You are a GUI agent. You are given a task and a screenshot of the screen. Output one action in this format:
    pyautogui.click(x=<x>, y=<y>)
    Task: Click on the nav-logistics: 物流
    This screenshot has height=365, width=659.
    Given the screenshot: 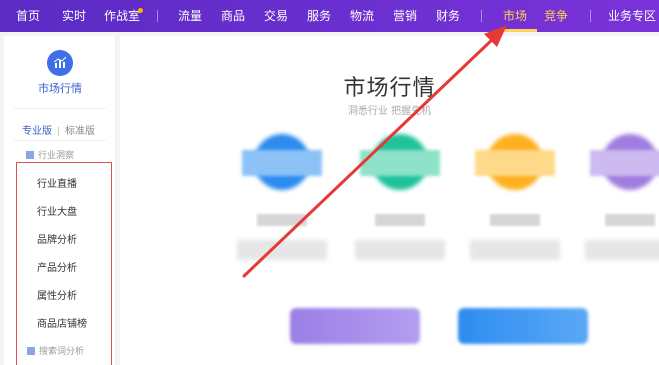 What is the action you would take?
    pyautogui.click(x=362, y=16)
    